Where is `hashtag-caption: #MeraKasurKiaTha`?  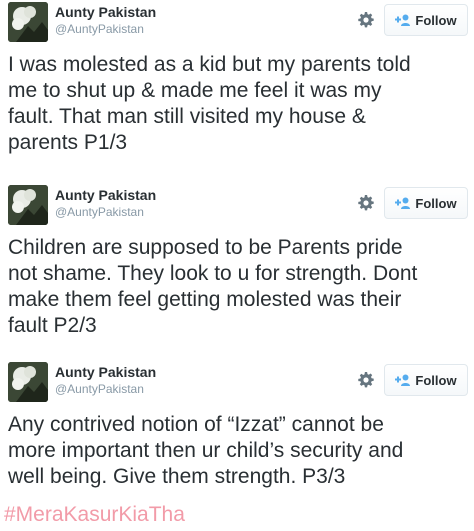
hashtag-caption: #MeraKasurKiaTha is located at coordinates (94, 514).